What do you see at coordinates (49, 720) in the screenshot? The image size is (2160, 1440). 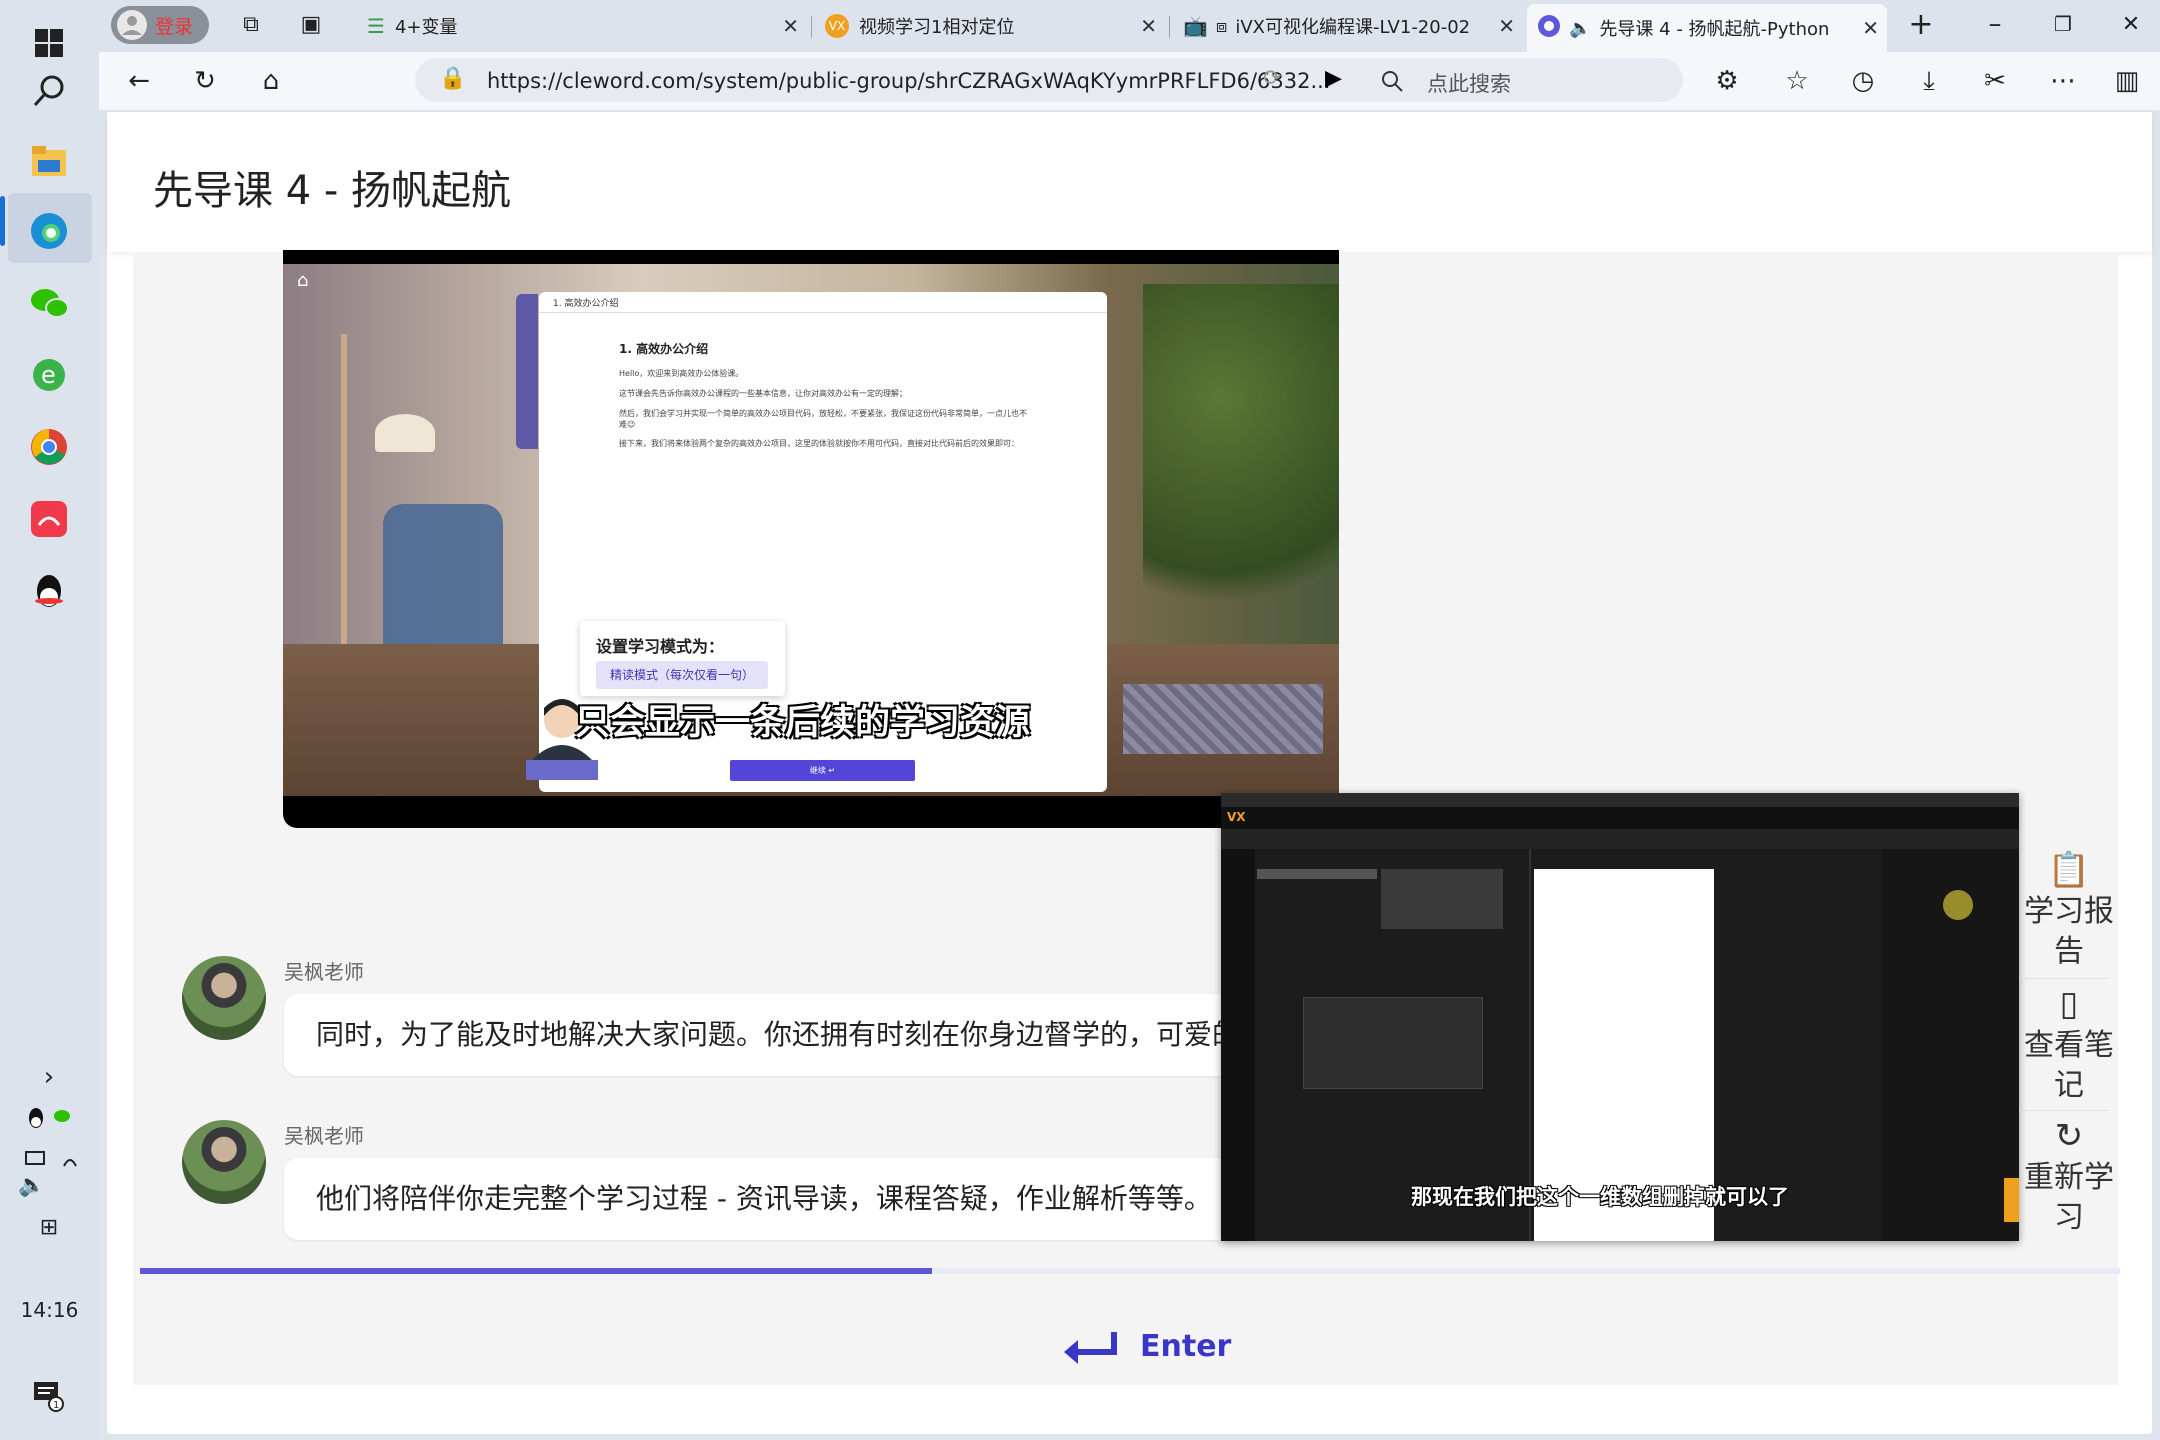 I see `taskbar: e › 🔈 ⊞ 14:16 1` at bounding box center [49, 720].